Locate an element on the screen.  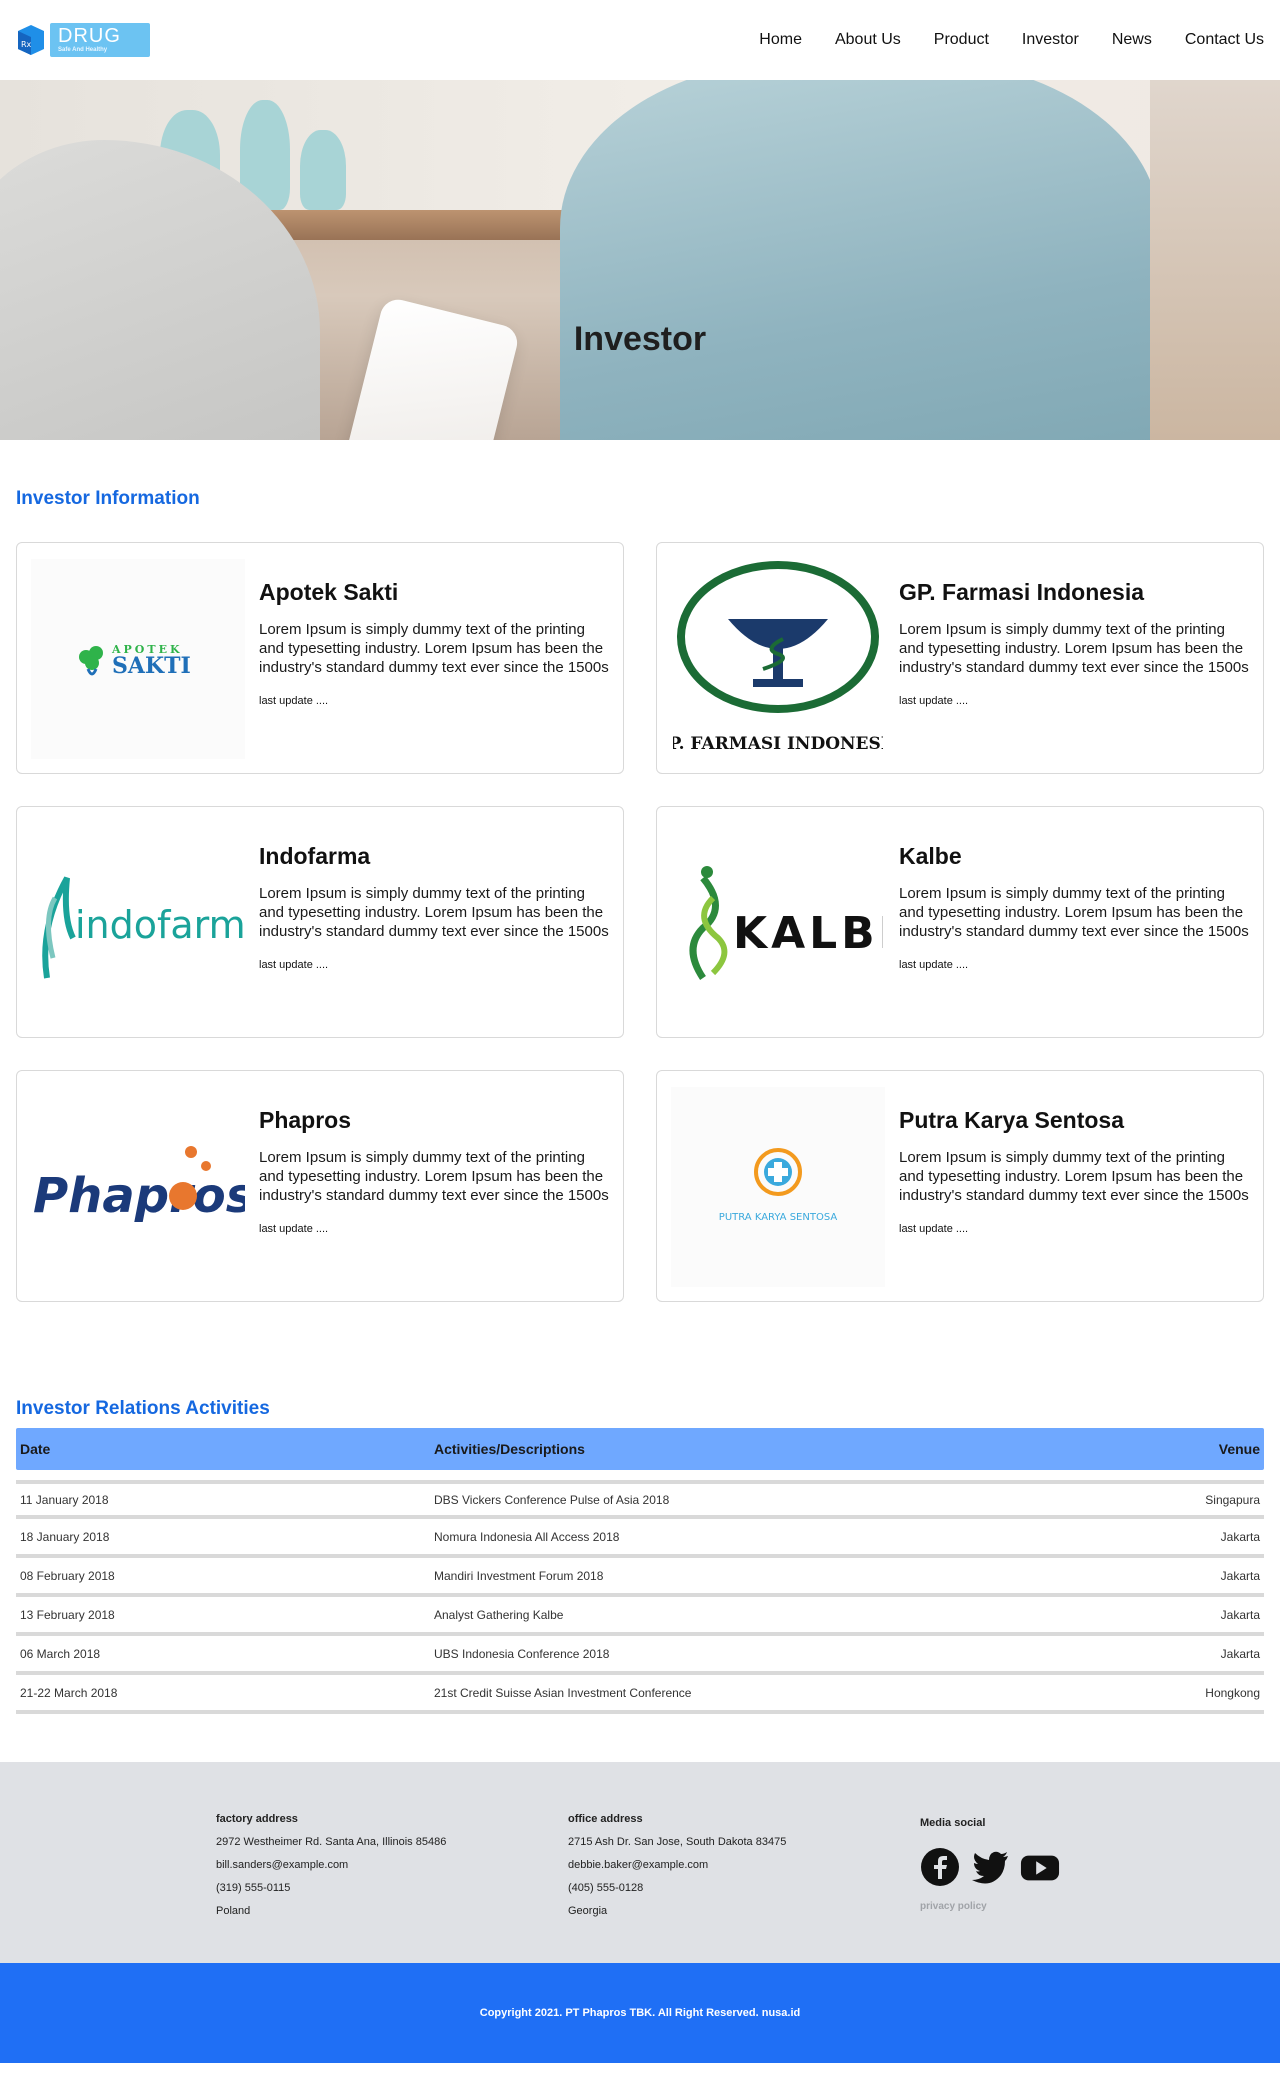
drug-box-icon: Rx is located at coordinates (31, 40).